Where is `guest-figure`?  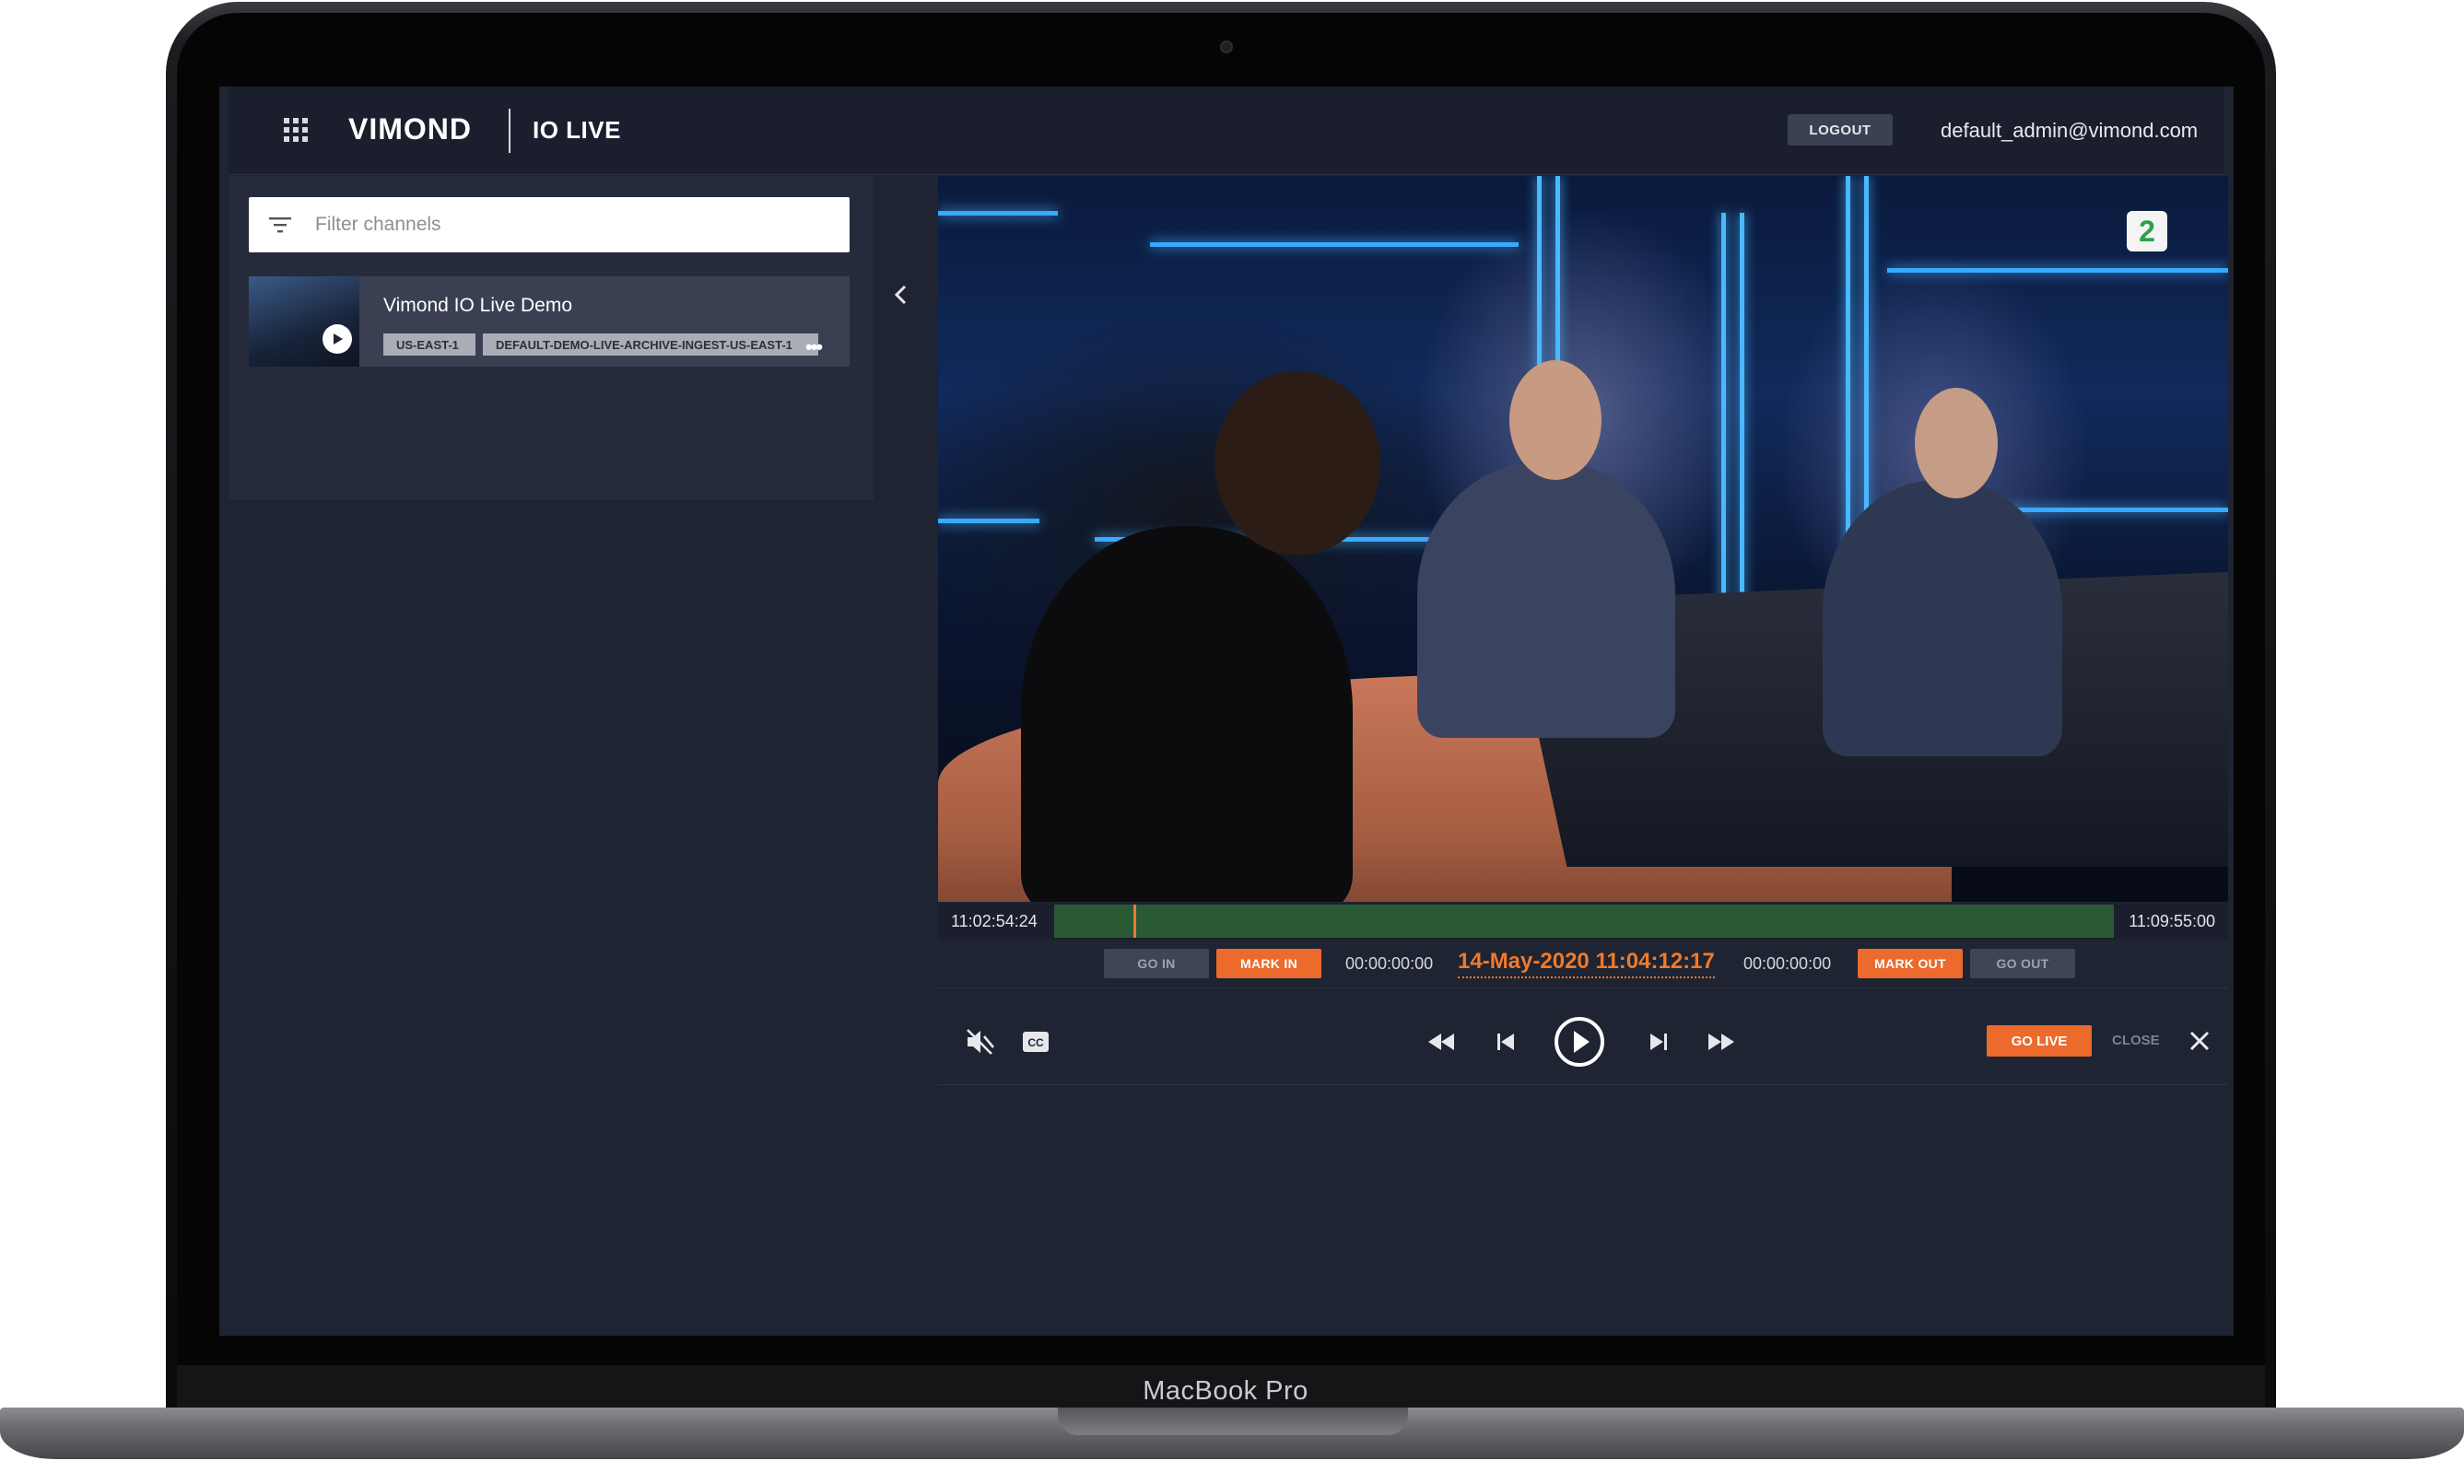
guest-figure is located at coordinates (1187, 714).